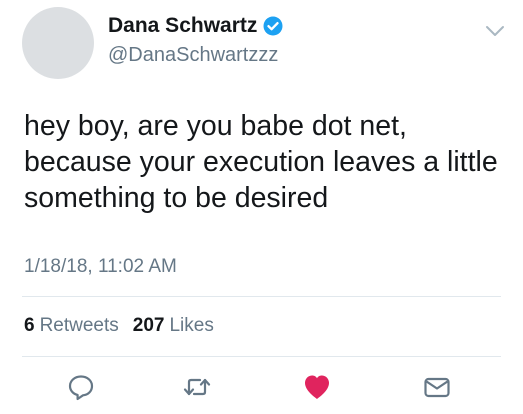 Image resolution: width=523 pixels, height=414 pixels. Describe the element at coordinates (215, 126) in the screenshot. I see `tweet-text-line: hey boy, are you babe dot net,` at that location.